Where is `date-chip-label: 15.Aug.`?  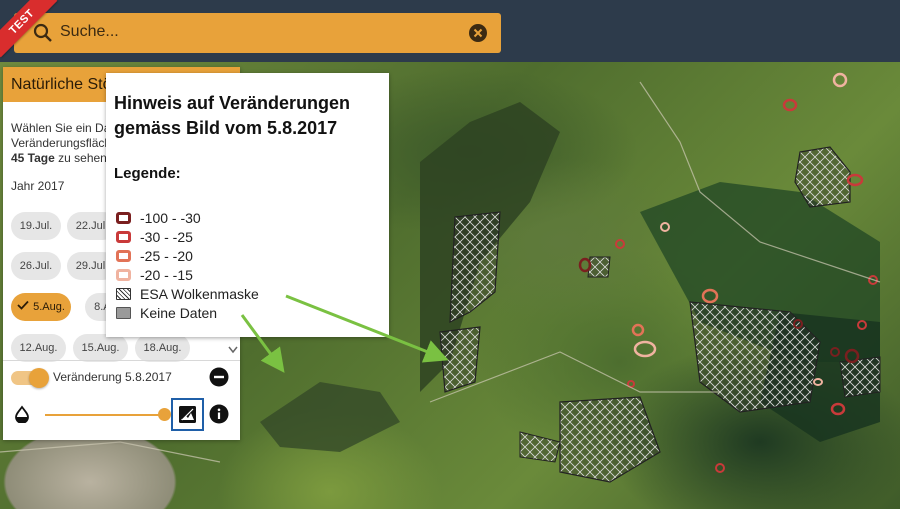
date-chip-label: 15.Aug. is located at coordinates (100, 348).